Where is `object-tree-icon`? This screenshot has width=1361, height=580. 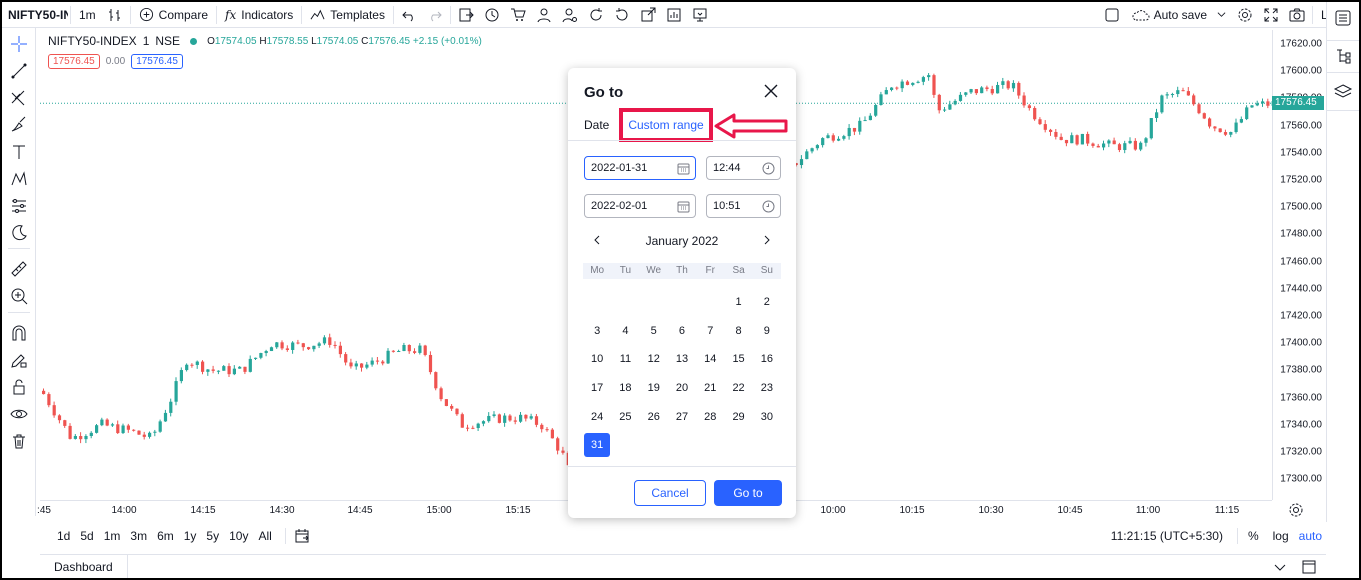 object-tree-icon is located at coordinates (1343, 56).